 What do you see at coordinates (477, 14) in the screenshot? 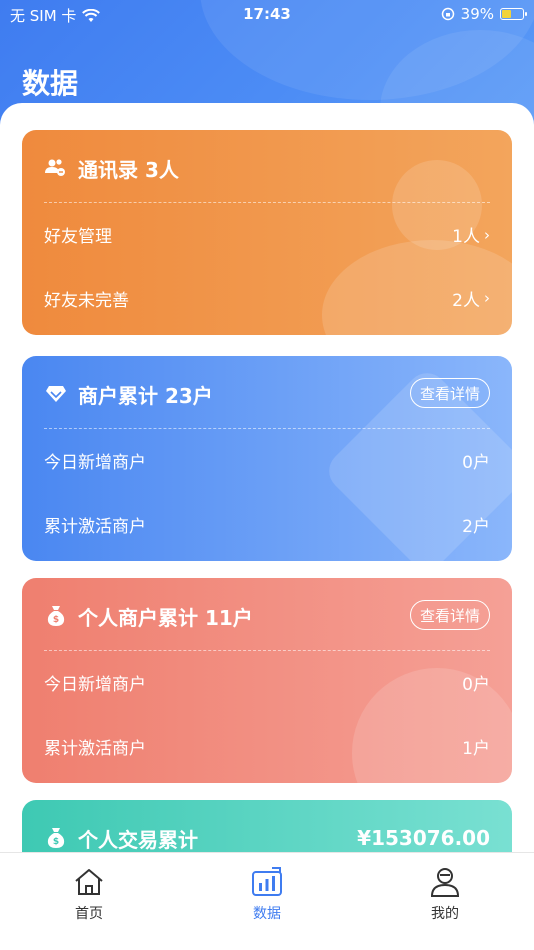
I see `battery-percent: 39%` at bounding box center [477, 14].